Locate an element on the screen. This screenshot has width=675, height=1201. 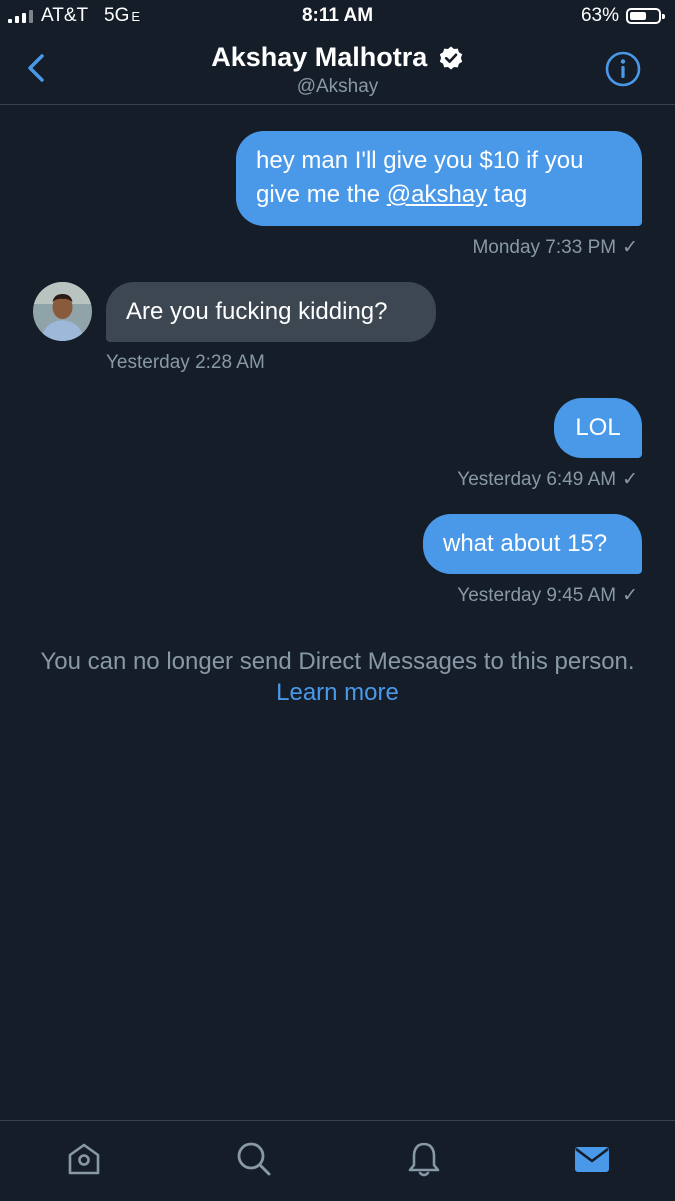
battery-percent: 63% is located at coordinates (599, 15).